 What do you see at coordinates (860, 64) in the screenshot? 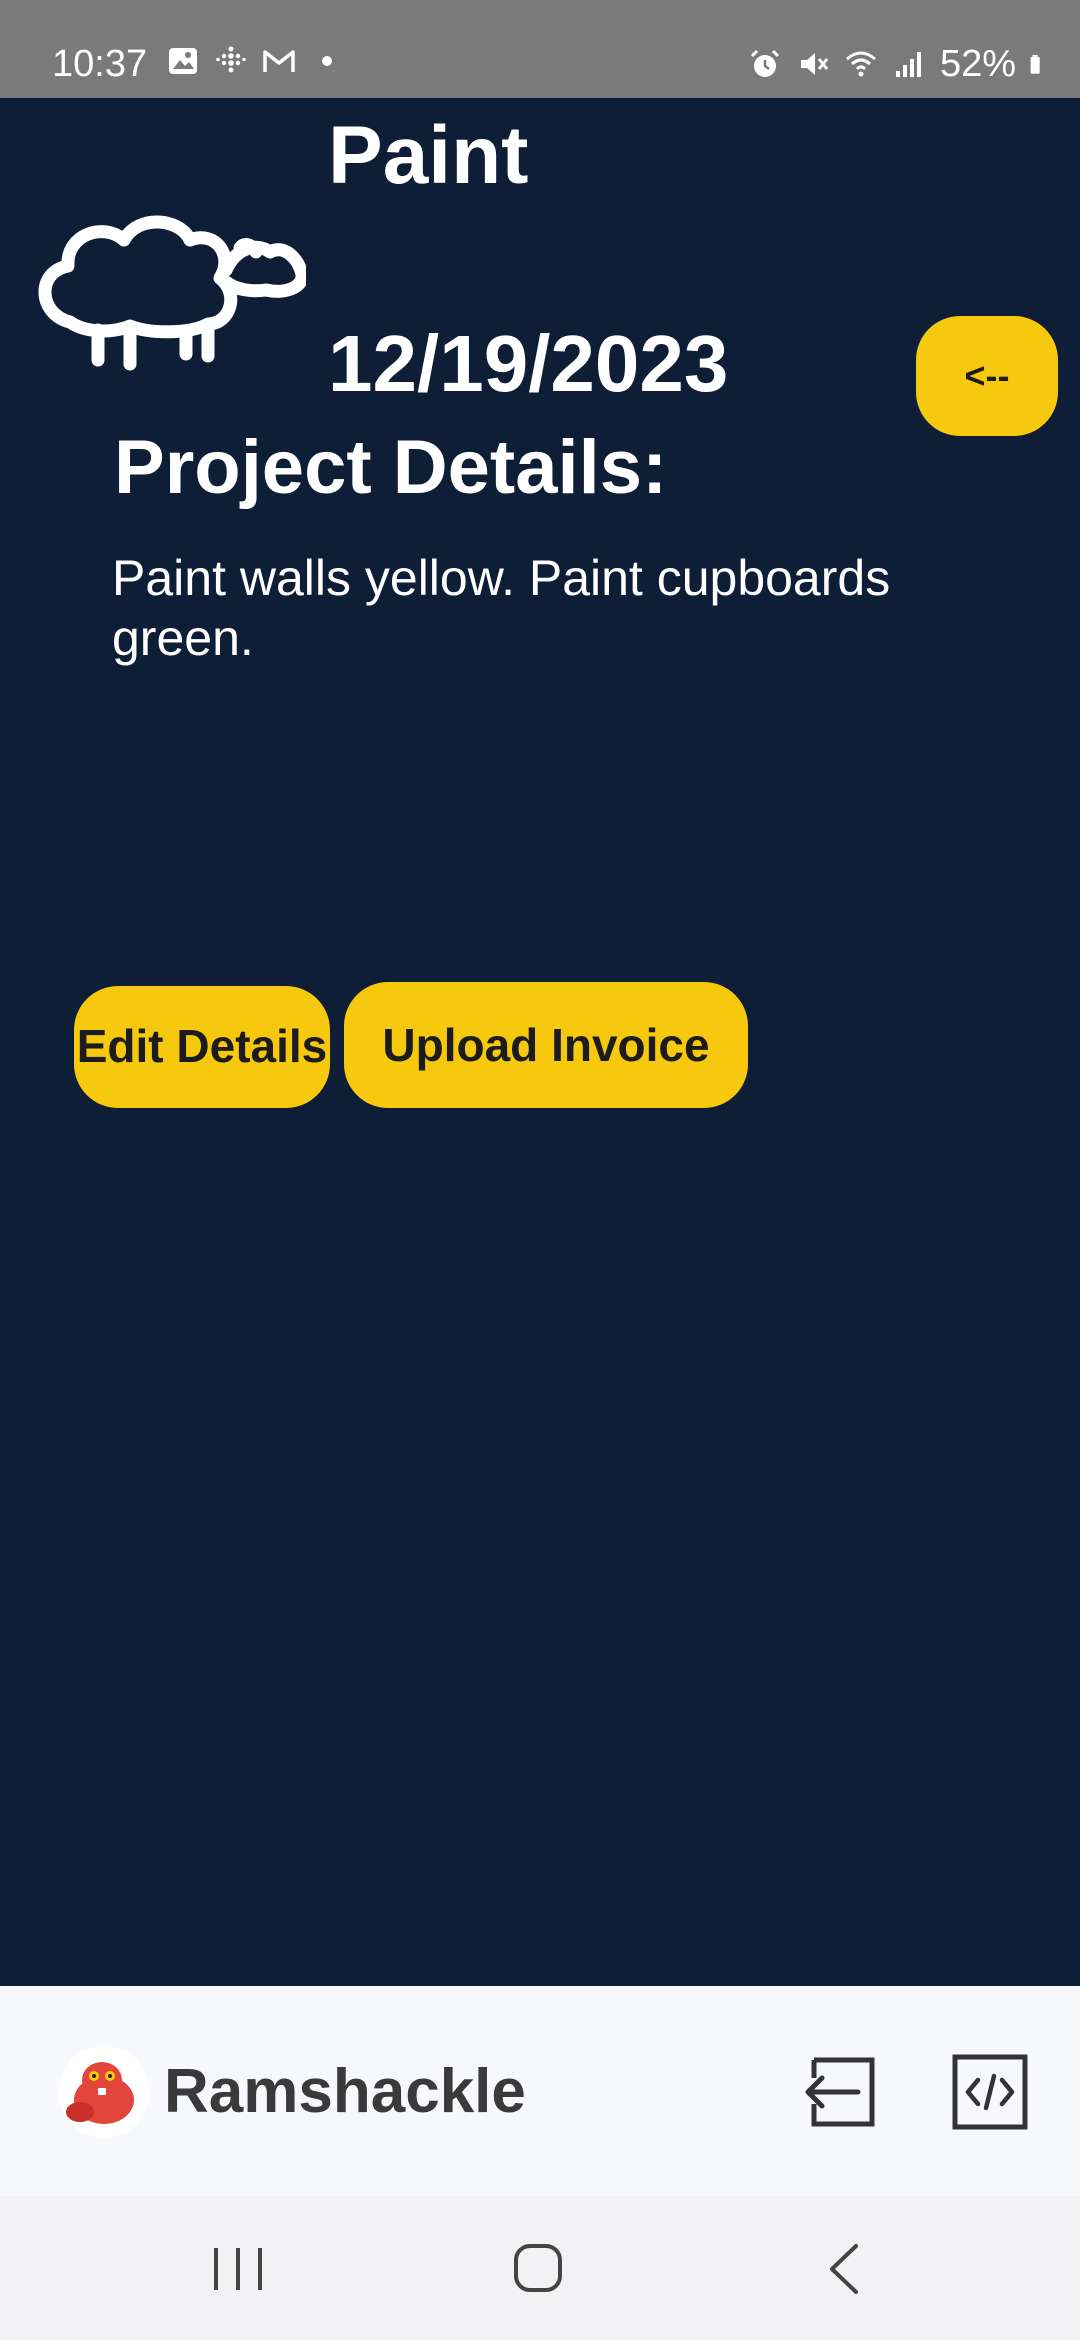
I see `wifi-icon` at bounding box center [860, 64].